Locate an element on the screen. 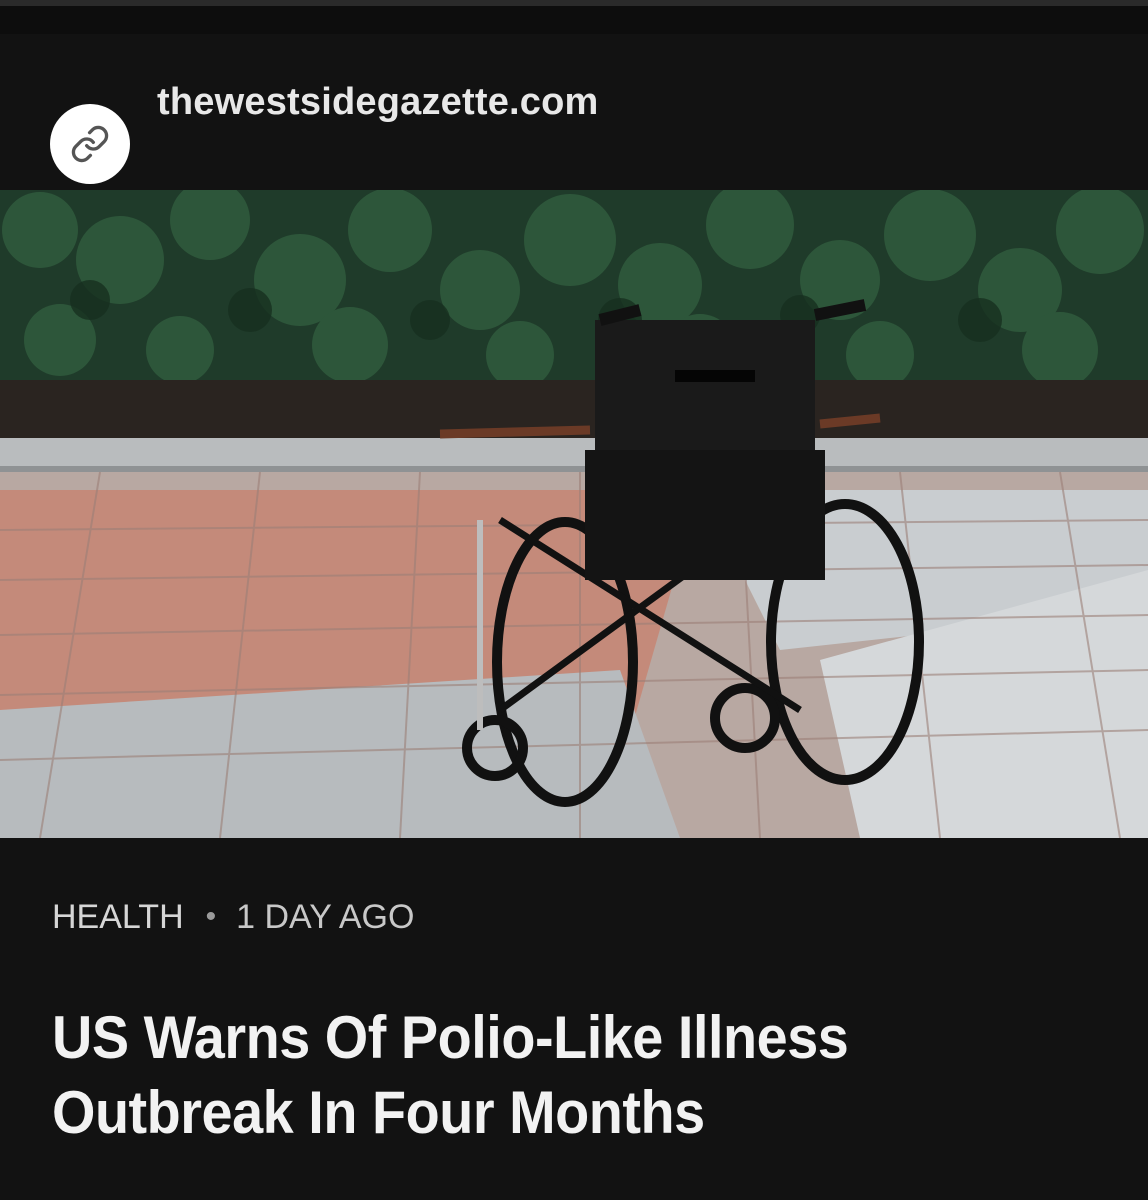 The width and height of the screenshot is (1148, 1200). top-strip is located at coordinates (574, 17).